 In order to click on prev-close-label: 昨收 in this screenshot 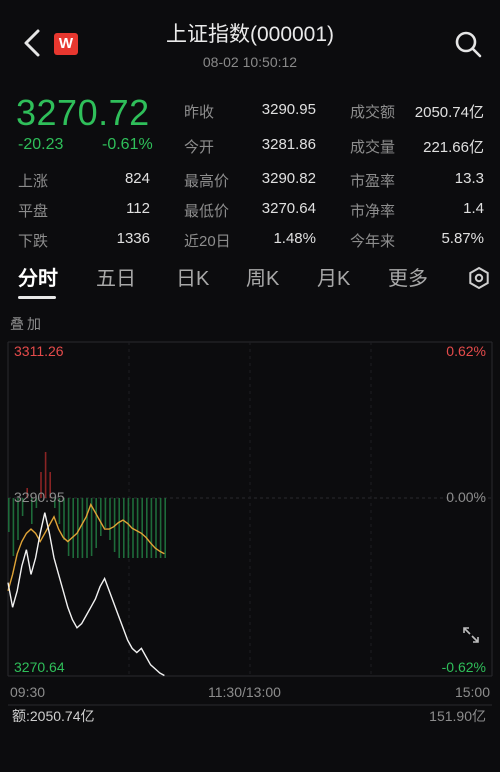, I will do `click(199, 112)`.